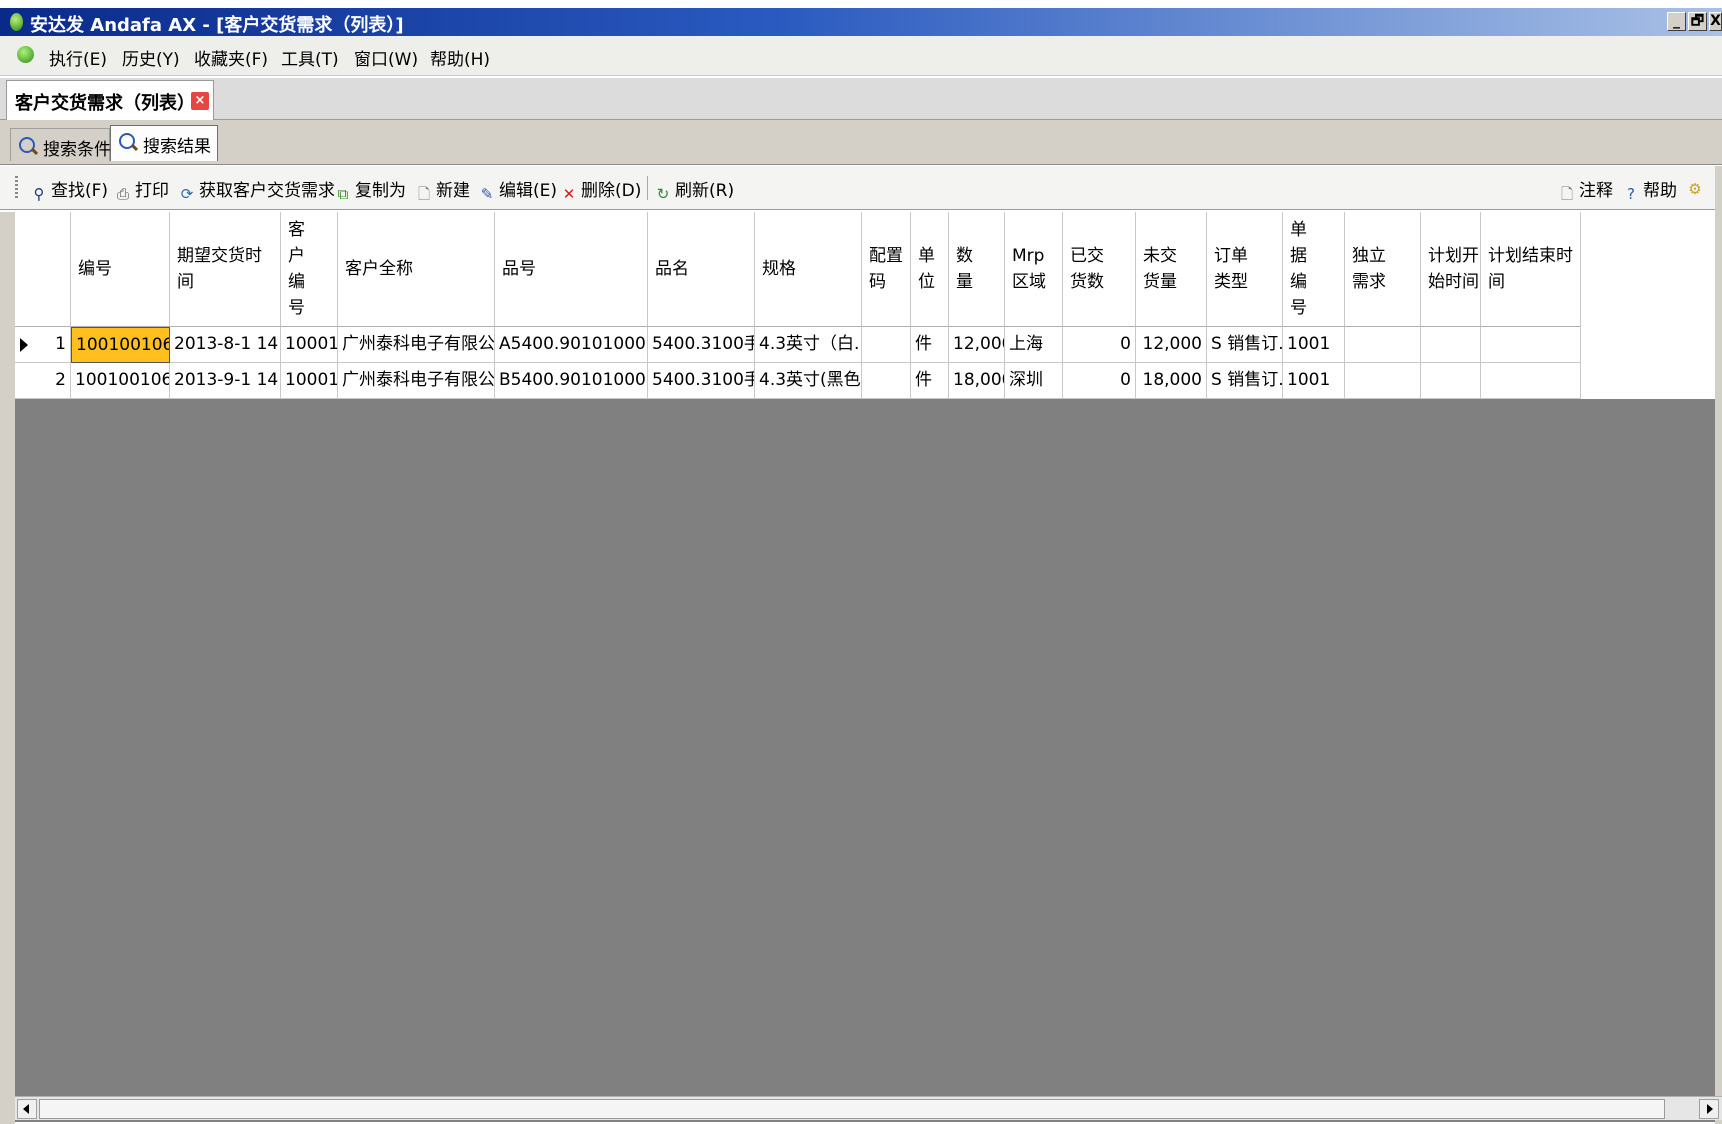 This screenshot has width=1722, height=1124. What do you see at coordinates (120, 345) in the screenshot?
I see `table-cell: 1001001063` at bounding box center [120, 345].